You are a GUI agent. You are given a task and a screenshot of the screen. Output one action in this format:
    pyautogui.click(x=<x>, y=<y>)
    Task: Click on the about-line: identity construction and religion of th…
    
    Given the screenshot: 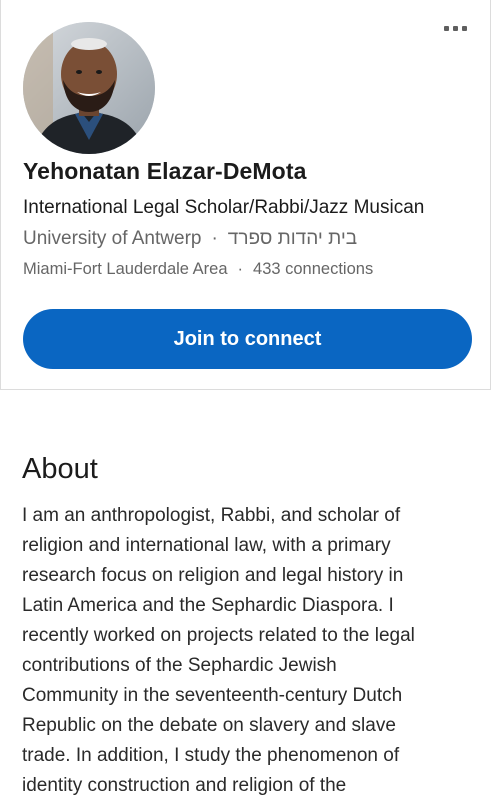 What is the action you would take?
    pyautogui.click(x=184, y=785)
    